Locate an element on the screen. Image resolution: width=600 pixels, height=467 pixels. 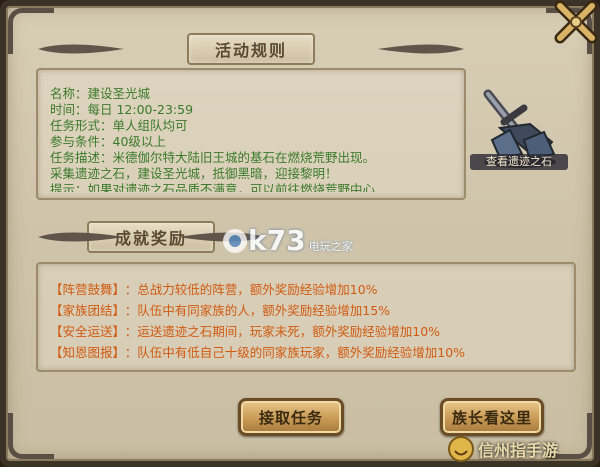
reward-text: ：队伍中有同家族的人，额外奖励经验增加15% is located at coordinates (257, 310).